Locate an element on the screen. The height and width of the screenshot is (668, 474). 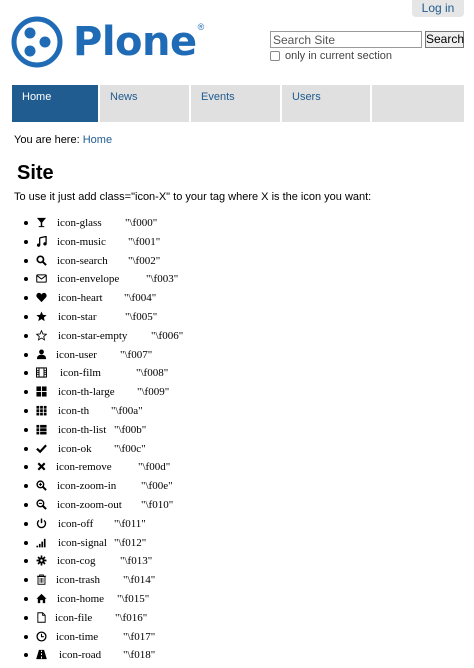
star-empty-icon is located at coordinates (41, 335).